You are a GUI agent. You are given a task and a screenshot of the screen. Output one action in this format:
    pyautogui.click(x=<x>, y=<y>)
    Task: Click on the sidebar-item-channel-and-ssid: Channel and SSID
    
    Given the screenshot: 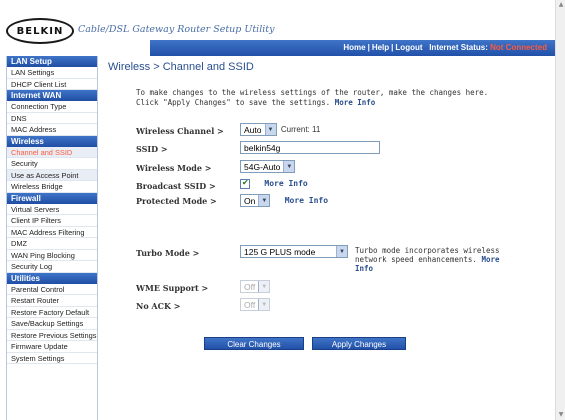 What is the action you would take?
    pyautogui.click(x=52, y=152)
    